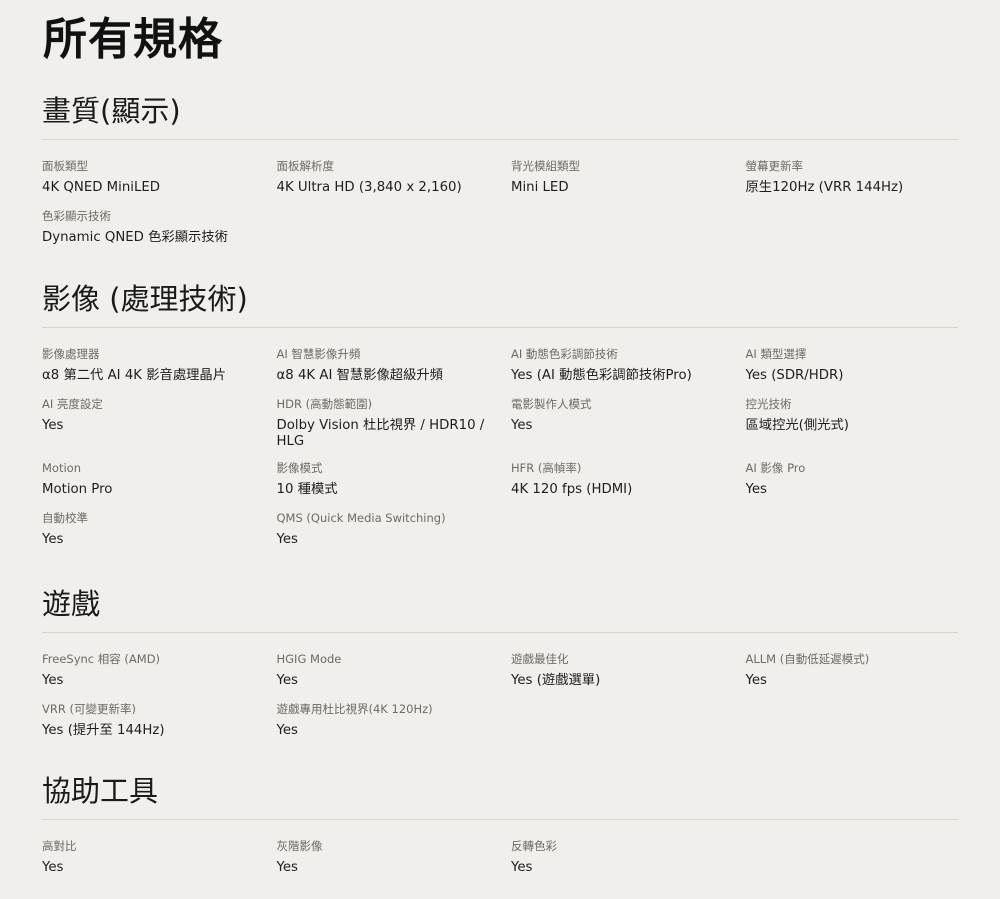 The image size is (1000, 899). What do you see at coordinates (556, 680) in the screenshot?
I see `spec-value: Yes (遊戲選單)` at bounding box center [556, 680].